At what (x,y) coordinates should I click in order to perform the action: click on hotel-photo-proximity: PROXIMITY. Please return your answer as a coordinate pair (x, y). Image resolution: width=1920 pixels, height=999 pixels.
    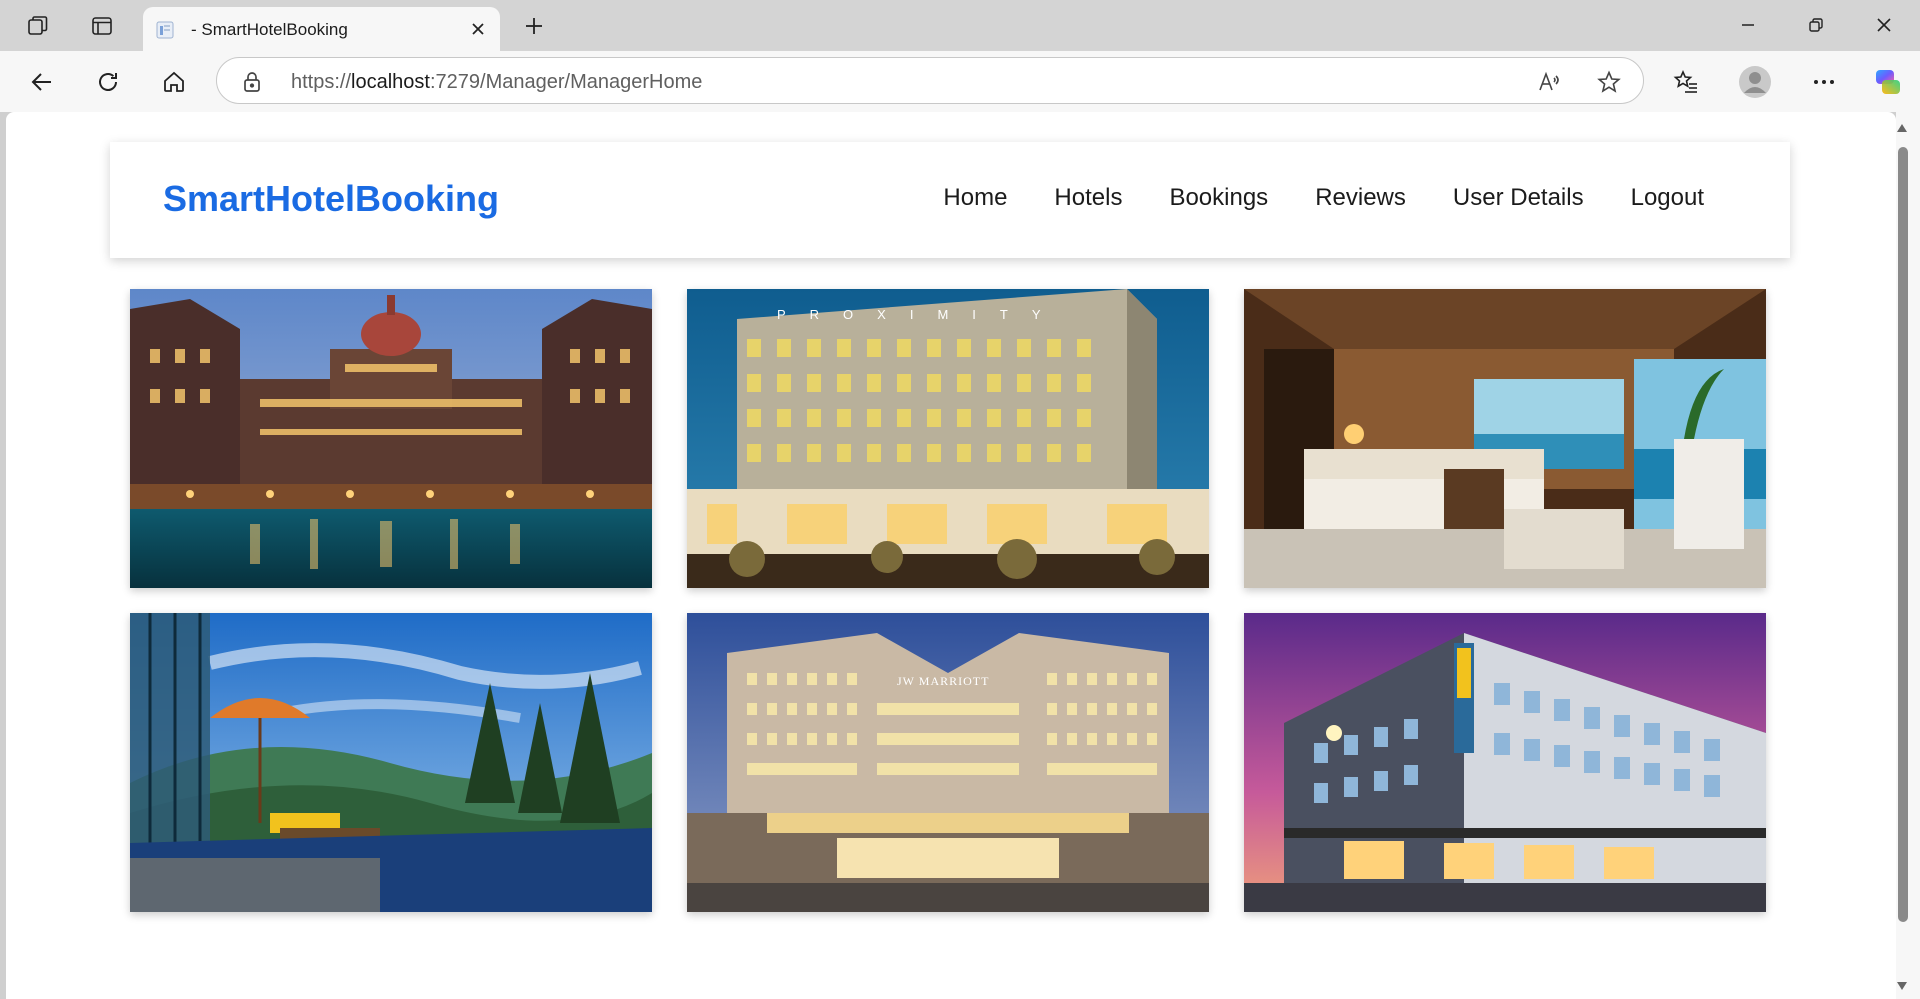
    Looking at the image, I should click on (948, 438).